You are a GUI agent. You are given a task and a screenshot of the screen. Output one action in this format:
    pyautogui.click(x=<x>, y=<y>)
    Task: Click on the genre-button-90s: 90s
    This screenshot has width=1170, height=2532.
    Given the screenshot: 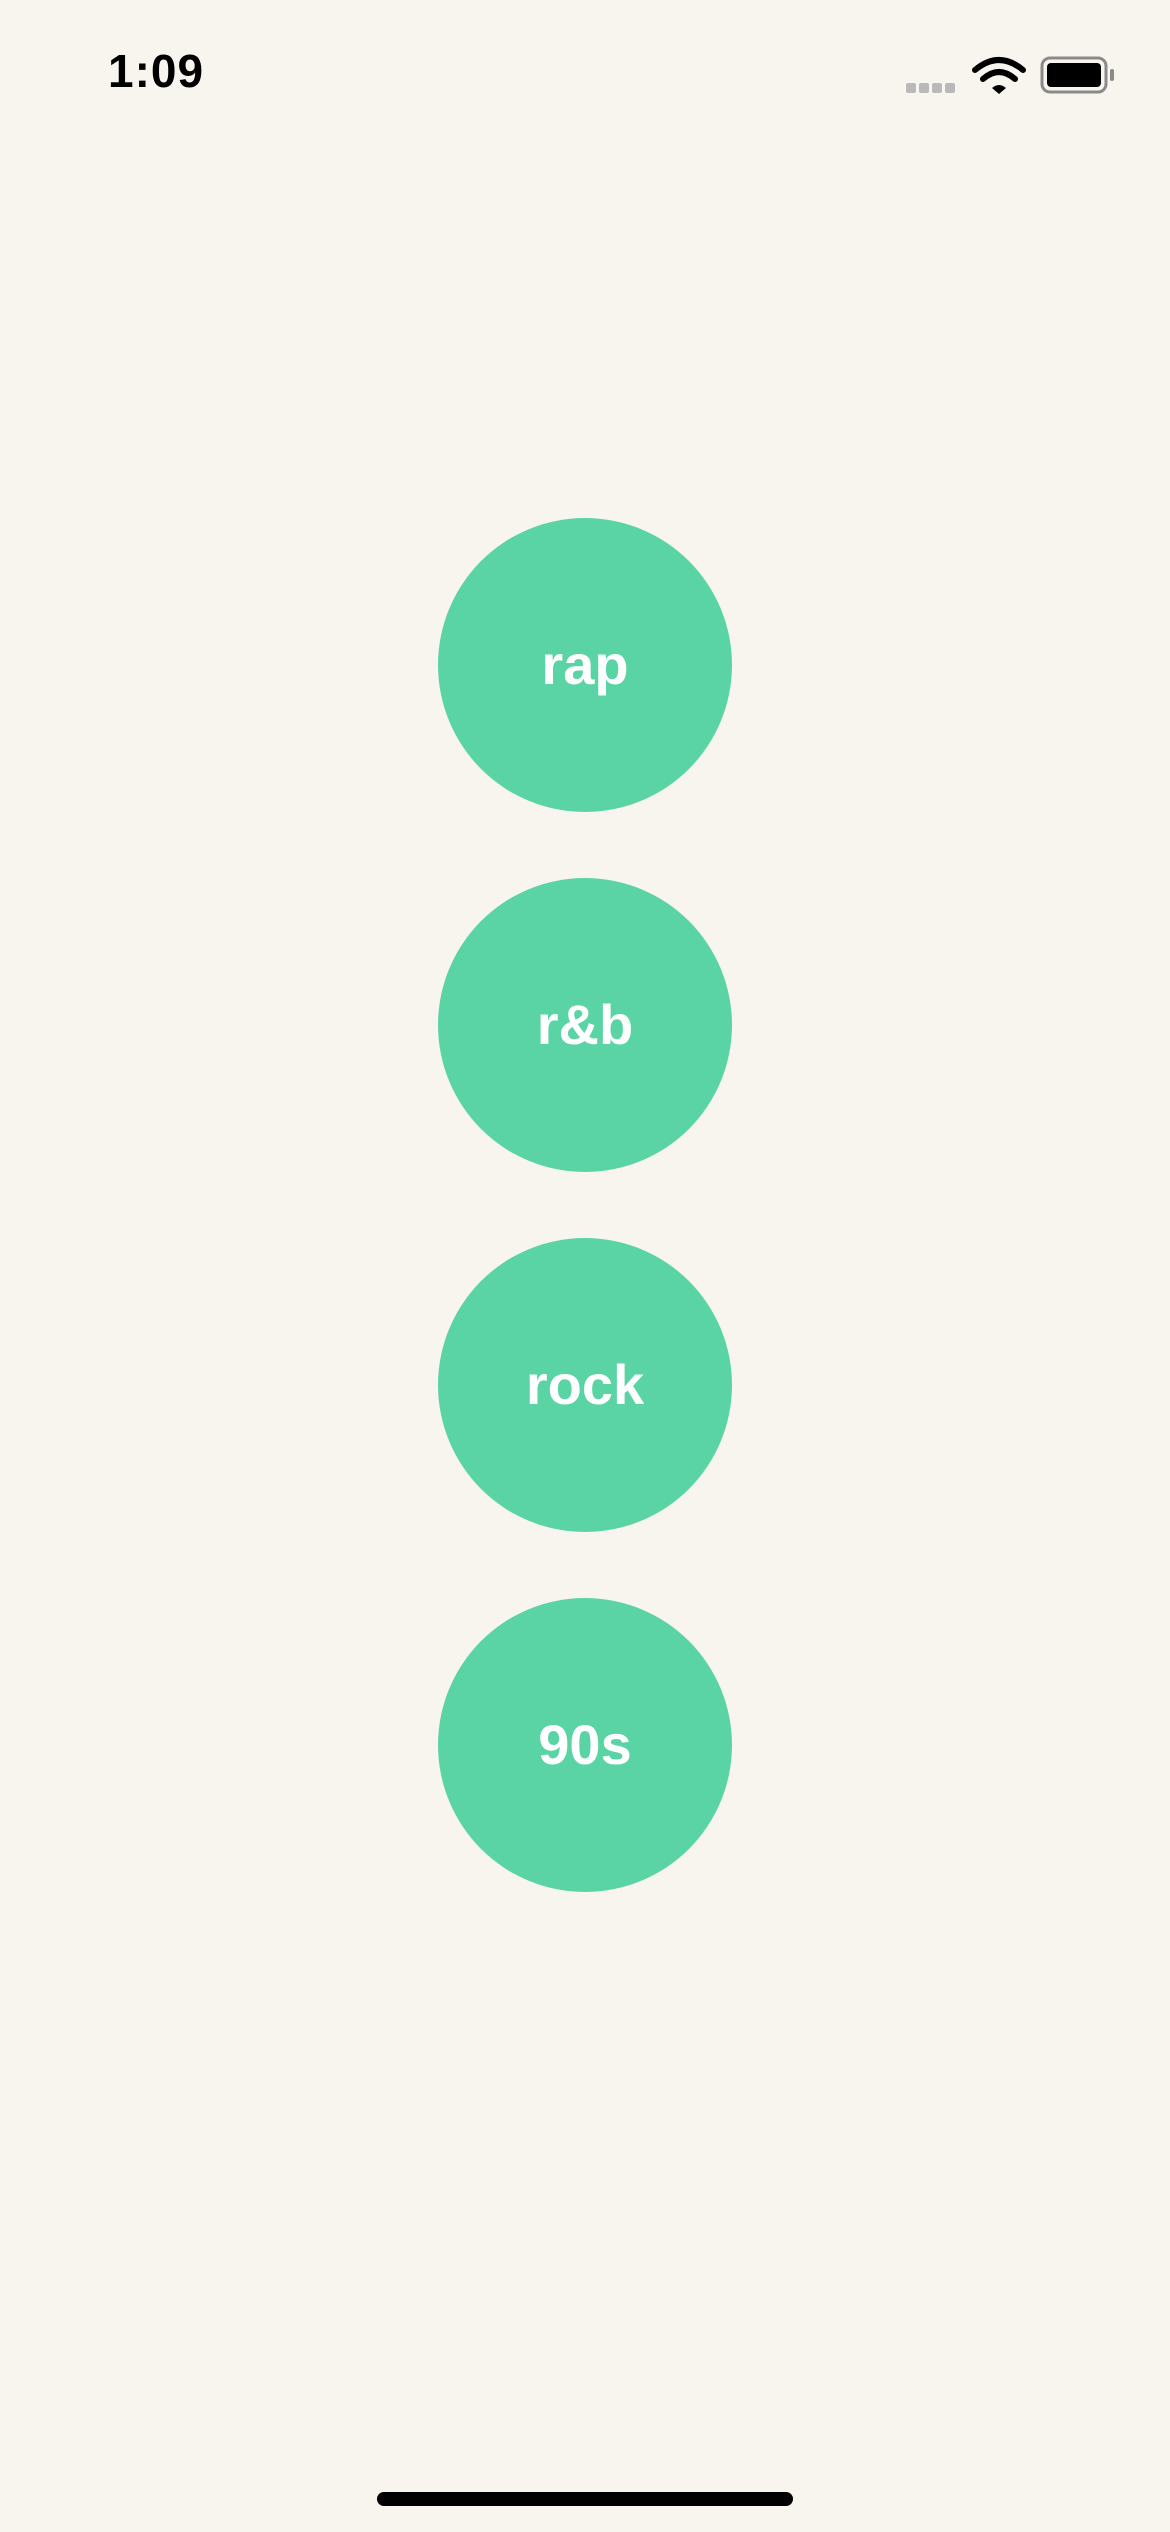 What is the action you would take?
    pyautogui.click(x=585, y=1745)
    